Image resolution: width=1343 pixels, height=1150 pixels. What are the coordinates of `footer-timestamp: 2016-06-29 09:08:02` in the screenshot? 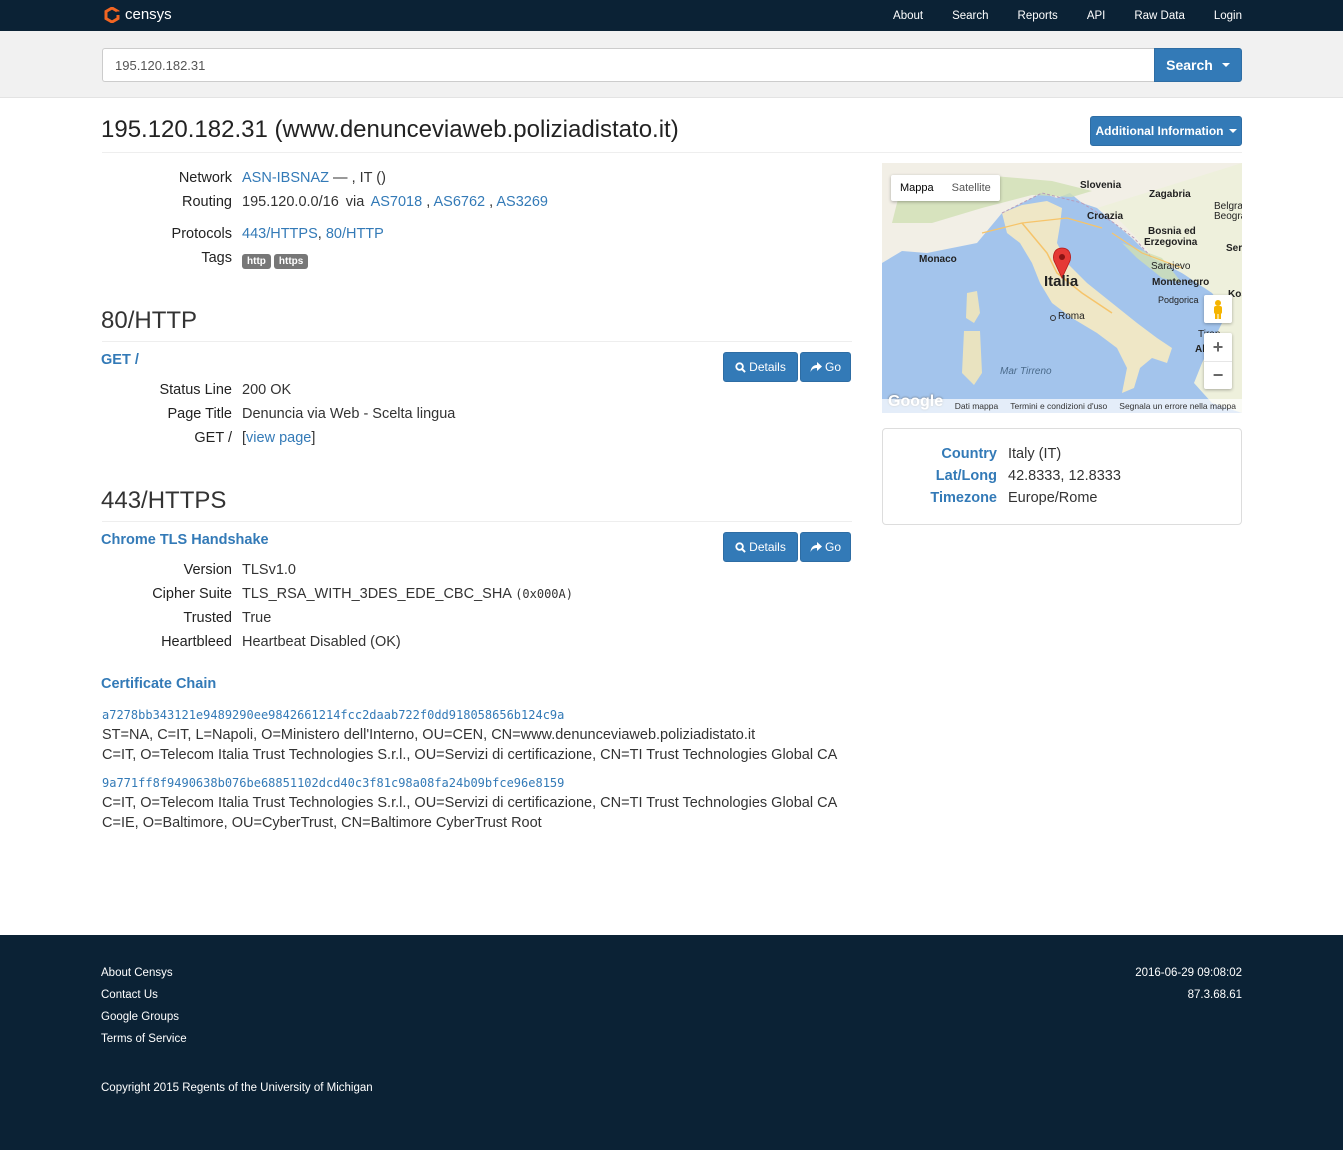 It's located at (1188, 973).